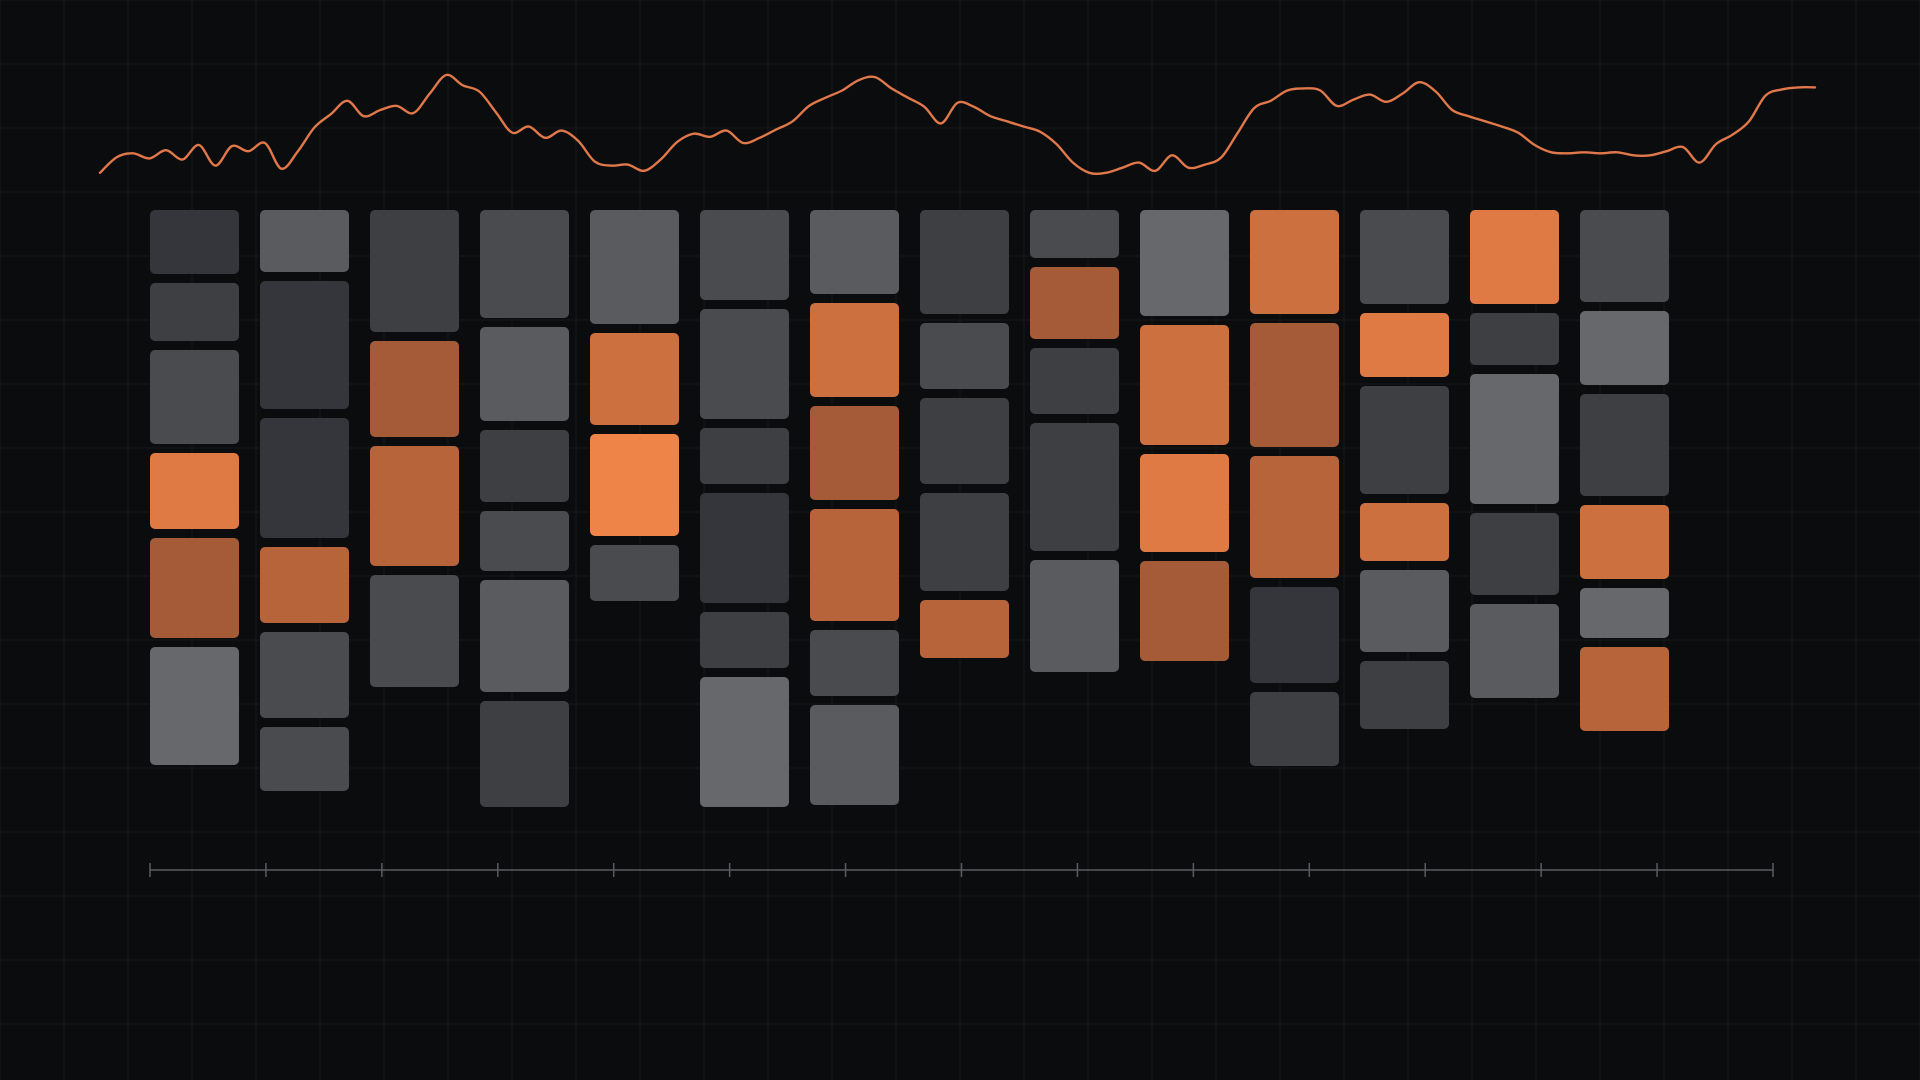 This screenshot has height=1080, width=1920. I want to click on trend-line-layer, so click(957, 124).